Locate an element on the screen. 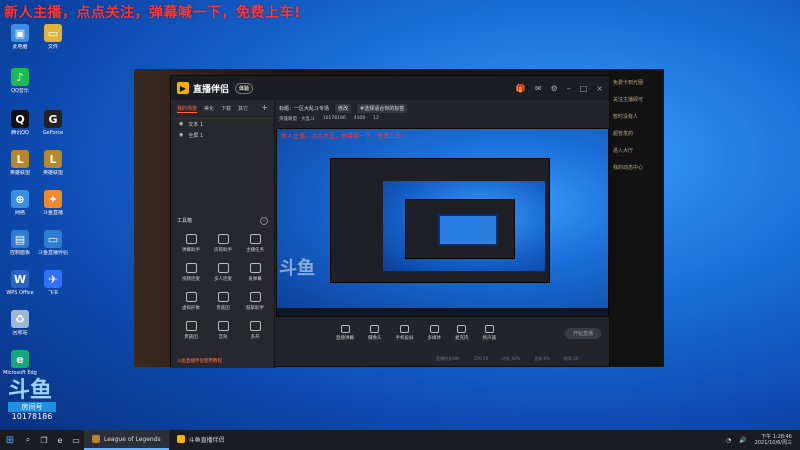 This screenshot has width=800, height=450. desktop-icon: ▣ 此电脑 is located at coordinates (20, 37).